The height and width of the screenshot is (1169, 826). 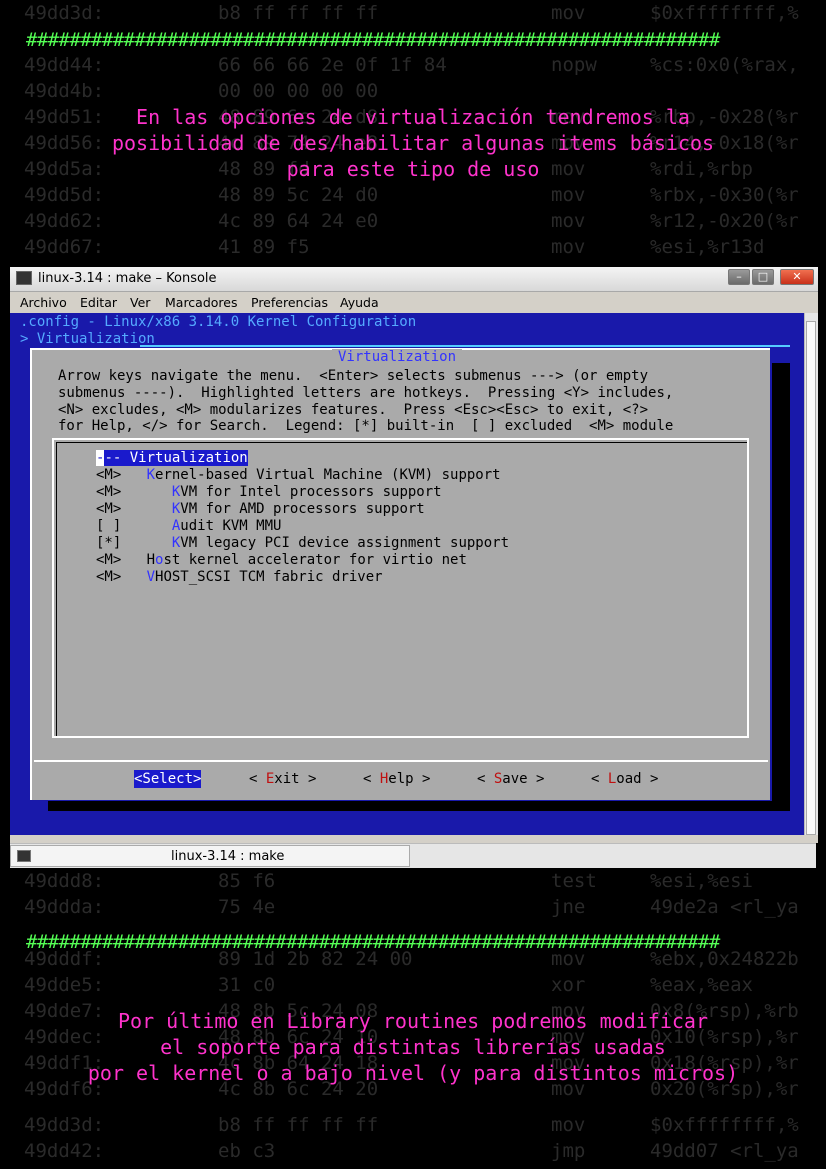 I want to click on asm-field: %esi,%r13d, so click(x=707, y=247).